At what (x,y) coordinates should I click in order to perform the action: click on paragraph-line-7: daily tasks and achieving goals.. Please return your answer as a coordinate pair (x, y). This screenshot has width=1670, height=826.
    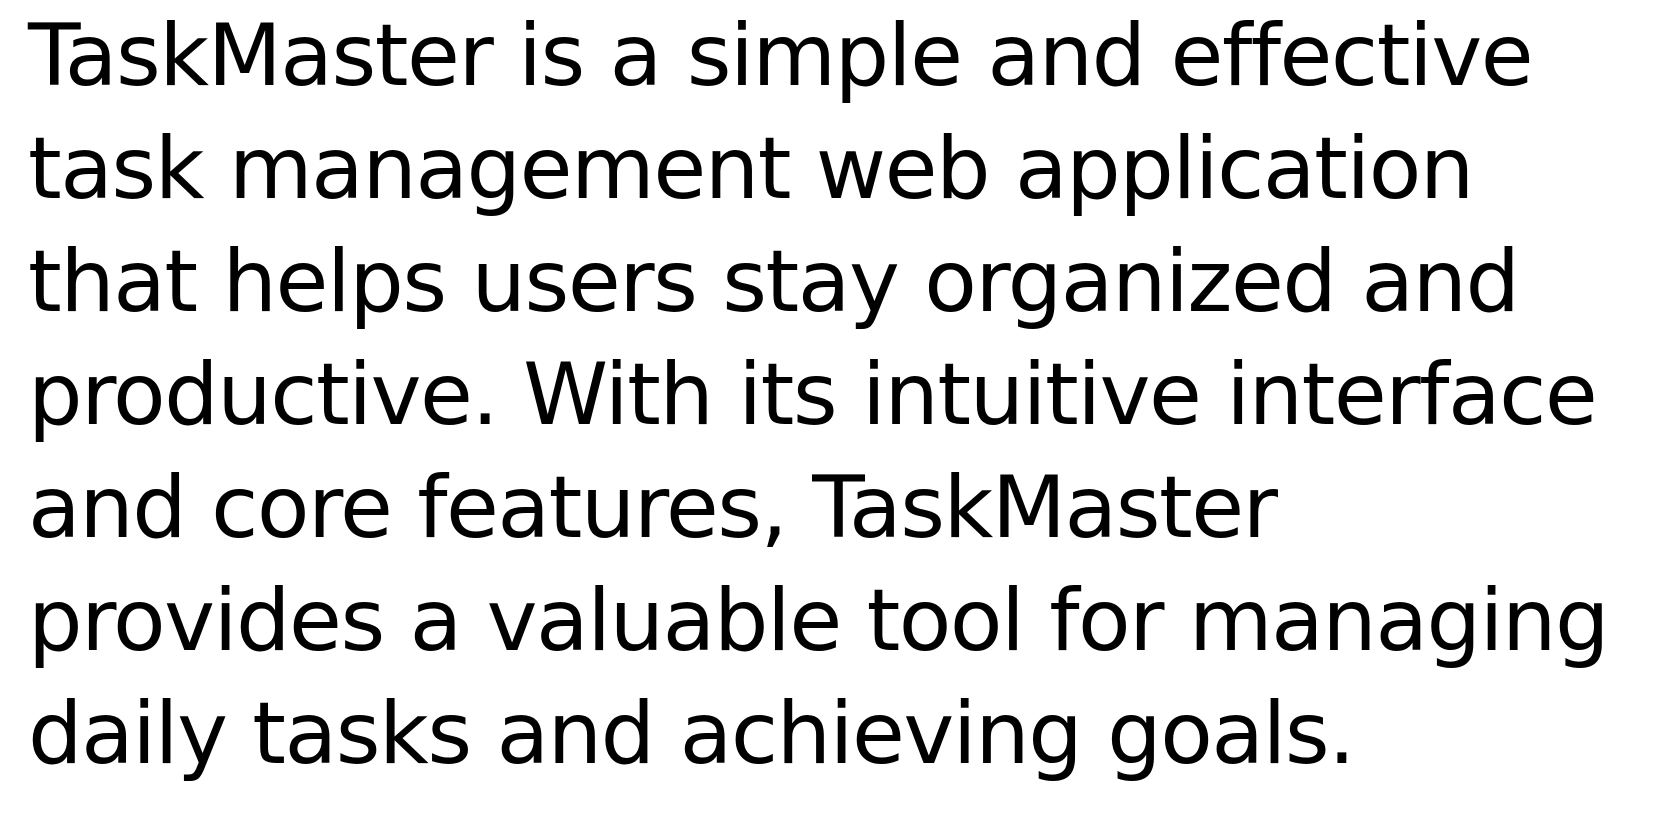
    Looking at the image, I should click on (692, 734).